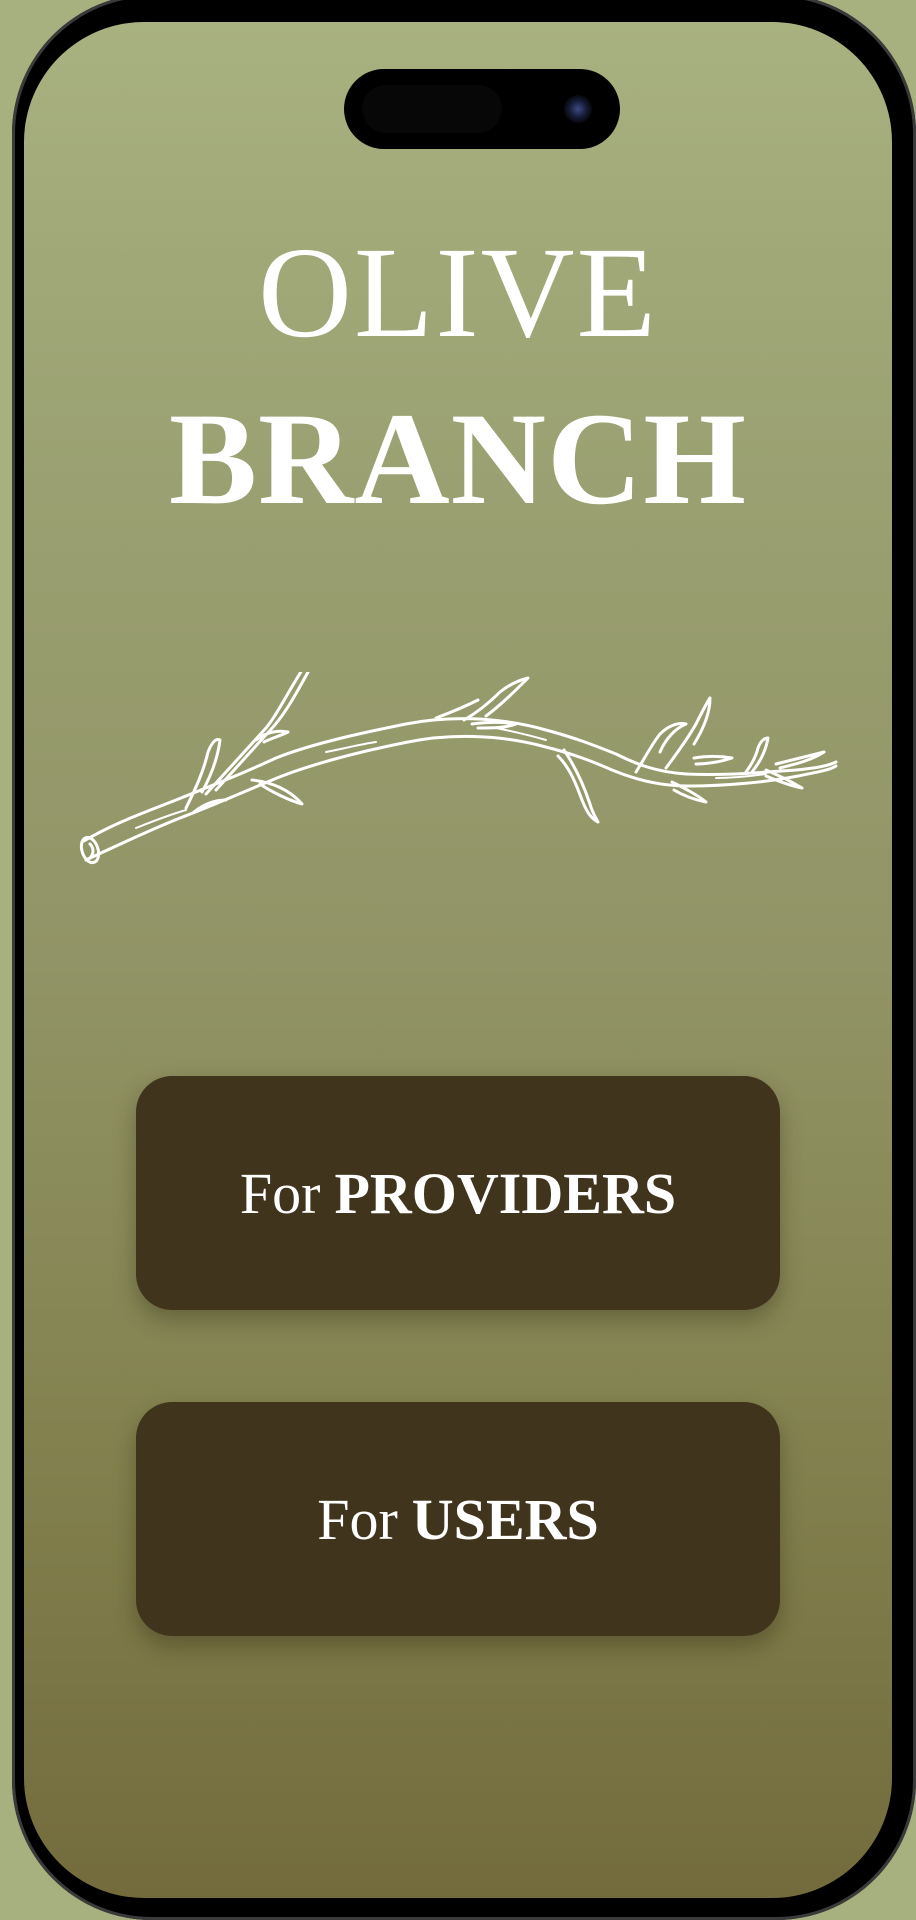 The image size is (916, 1920). What do you see at coordinates (432, 109) in the screenshot?
I see `face-sensor` at bounding box center [432, 109].